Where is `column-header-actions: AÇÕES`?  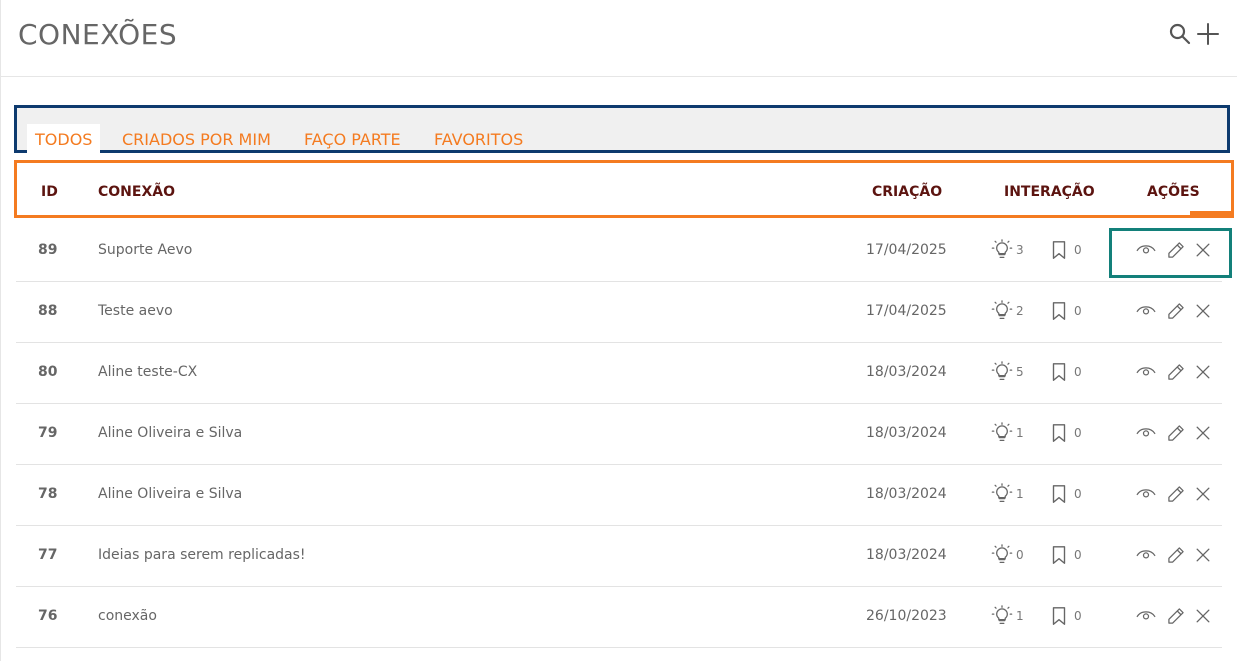 column-header-actions: AÇÕES is located at coordinates (1173, 192).